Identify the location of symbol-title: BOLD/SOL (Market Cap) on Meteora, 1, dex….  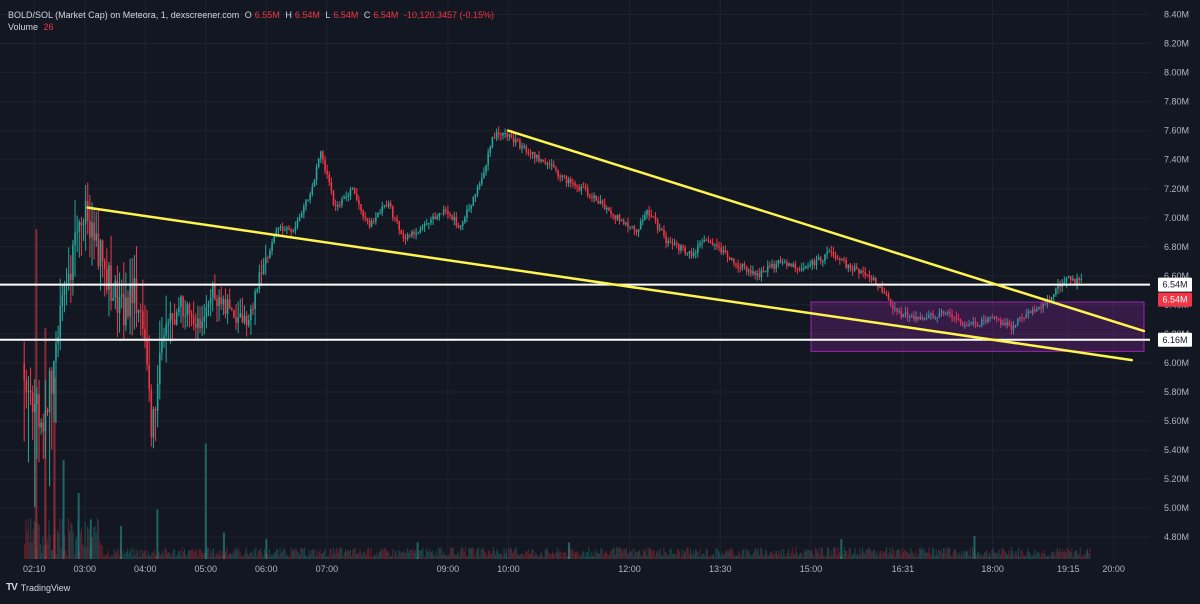
(123, 15).